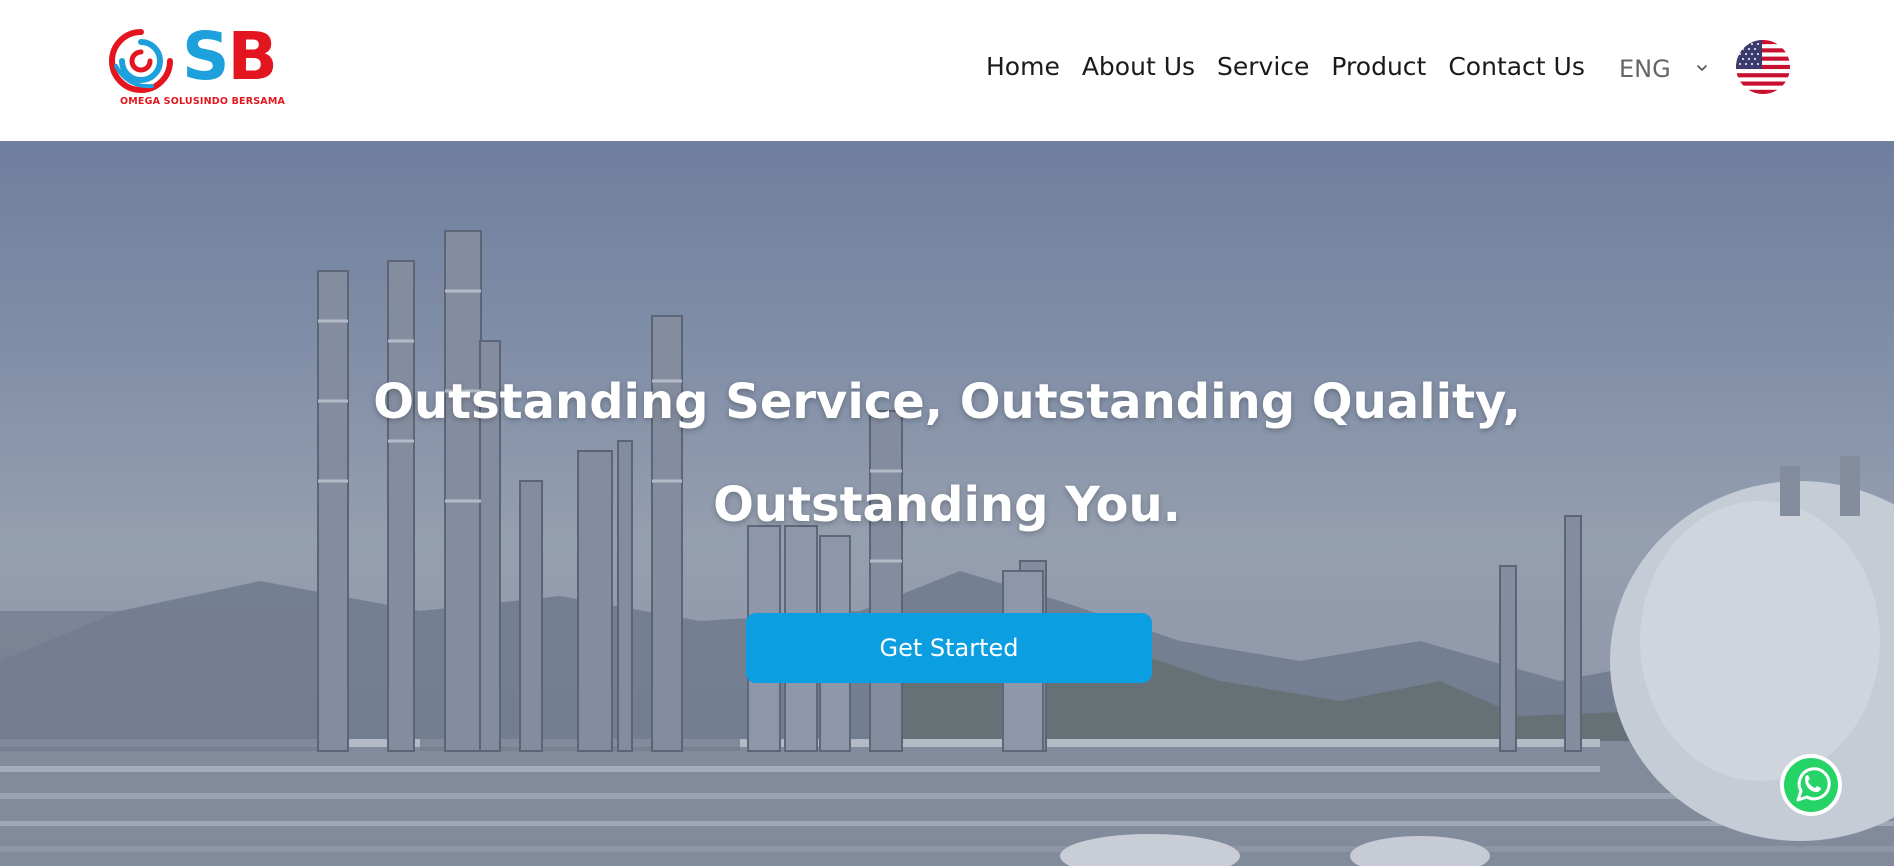 This screenshot has width=1894, height=866. What do you see at coordinates (1378, 67) in the screenshot?
I see `nav-product: Product` at bounding box center [1378, 67].